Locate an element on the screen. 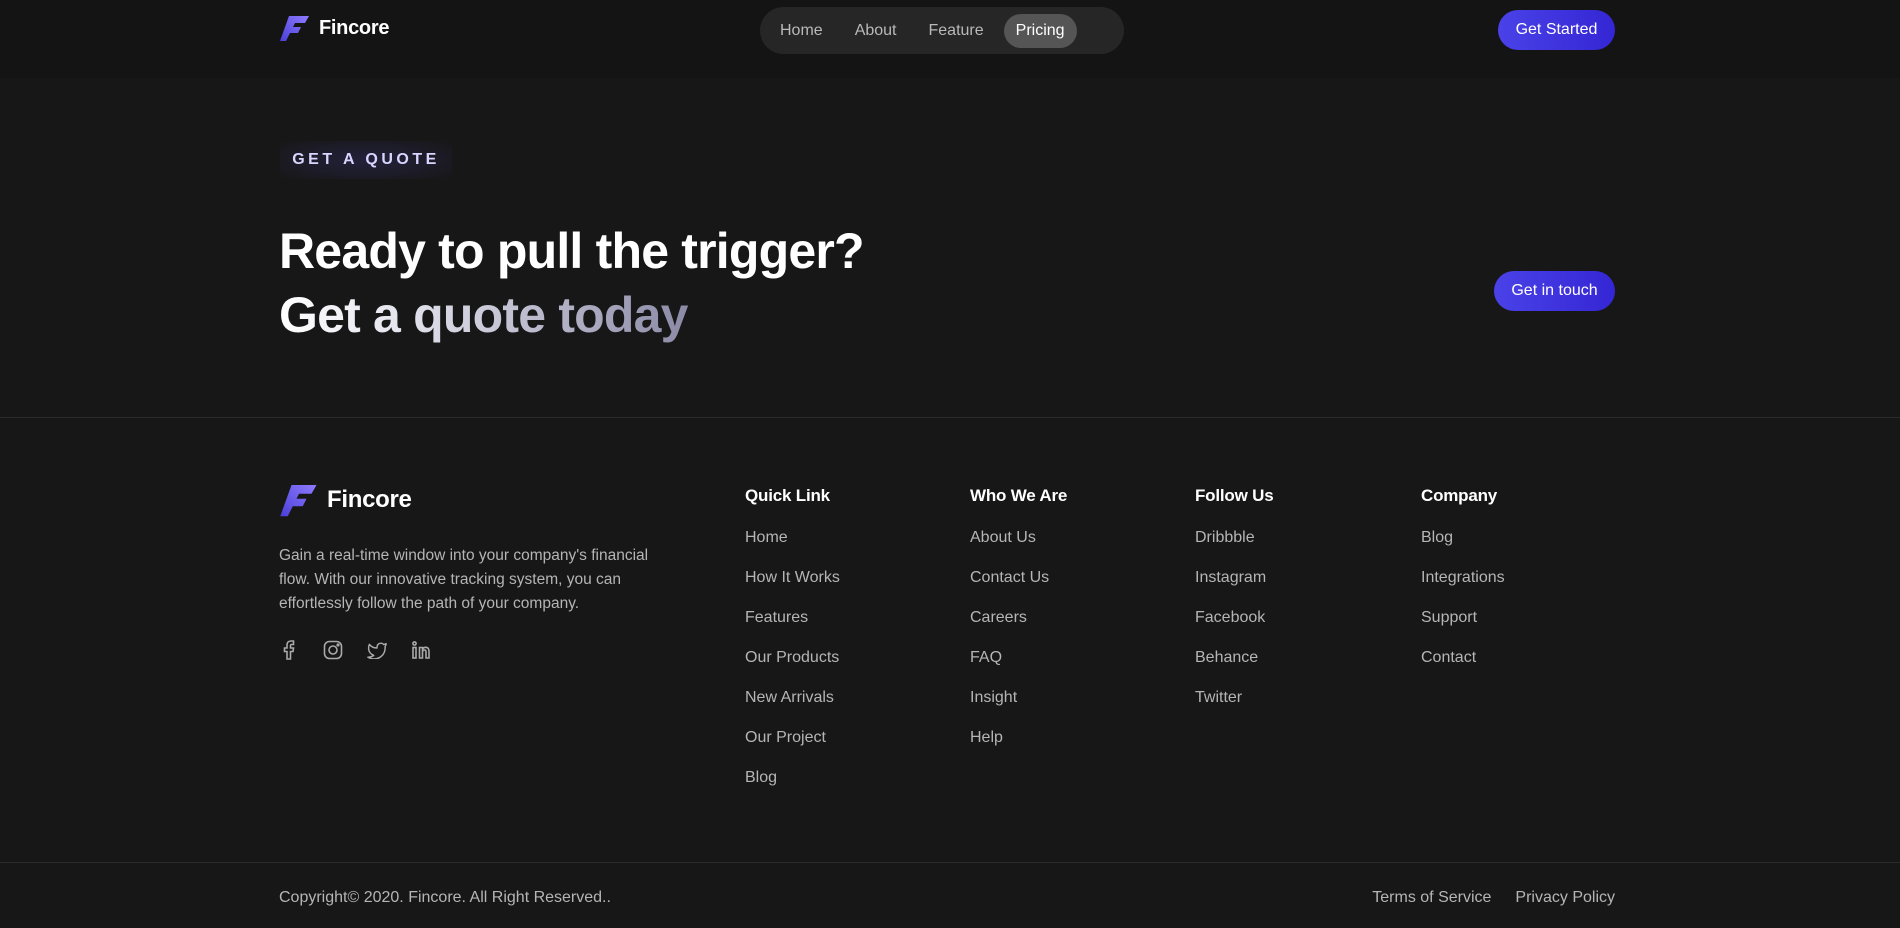 The width and height of the screenshot is (1900, 928). section-divider is located at coordinates (950, 417).